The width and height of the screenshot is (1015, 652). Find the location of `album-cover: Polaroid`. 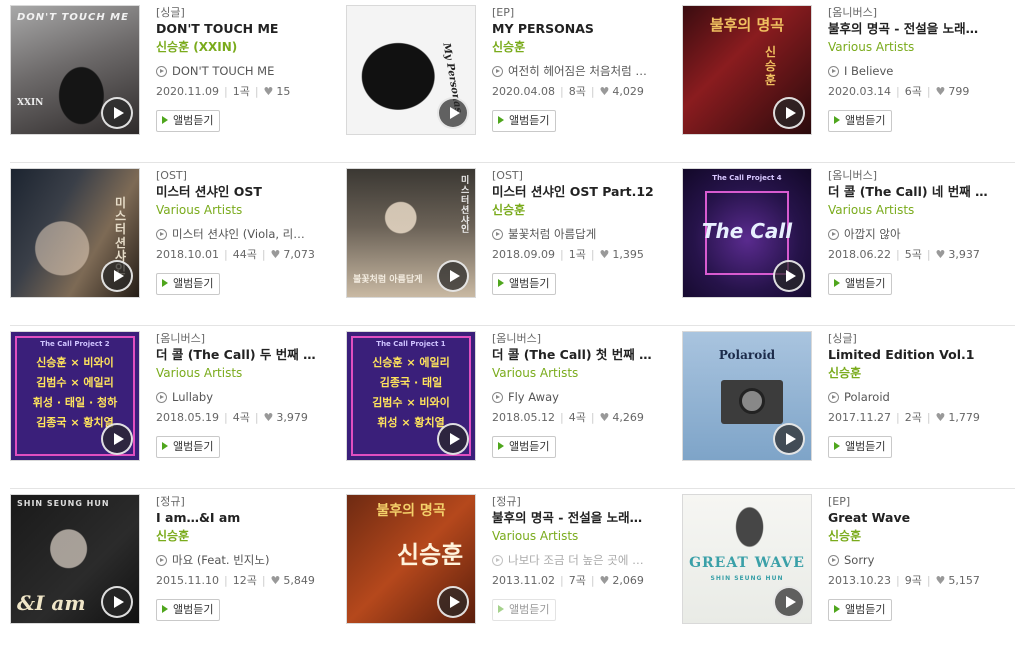

album-cover: Polaroid is located at coordinates (747, 396).